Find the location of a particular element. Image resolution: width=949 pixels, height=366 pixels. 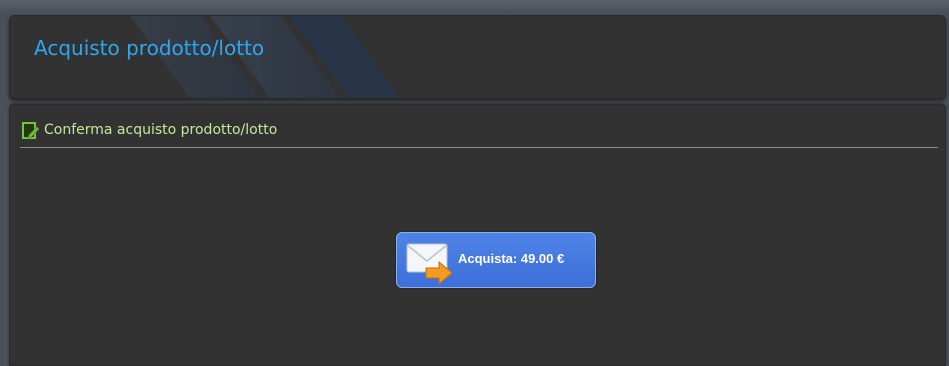

edit-document-icon is located at coordinates (31, 130).